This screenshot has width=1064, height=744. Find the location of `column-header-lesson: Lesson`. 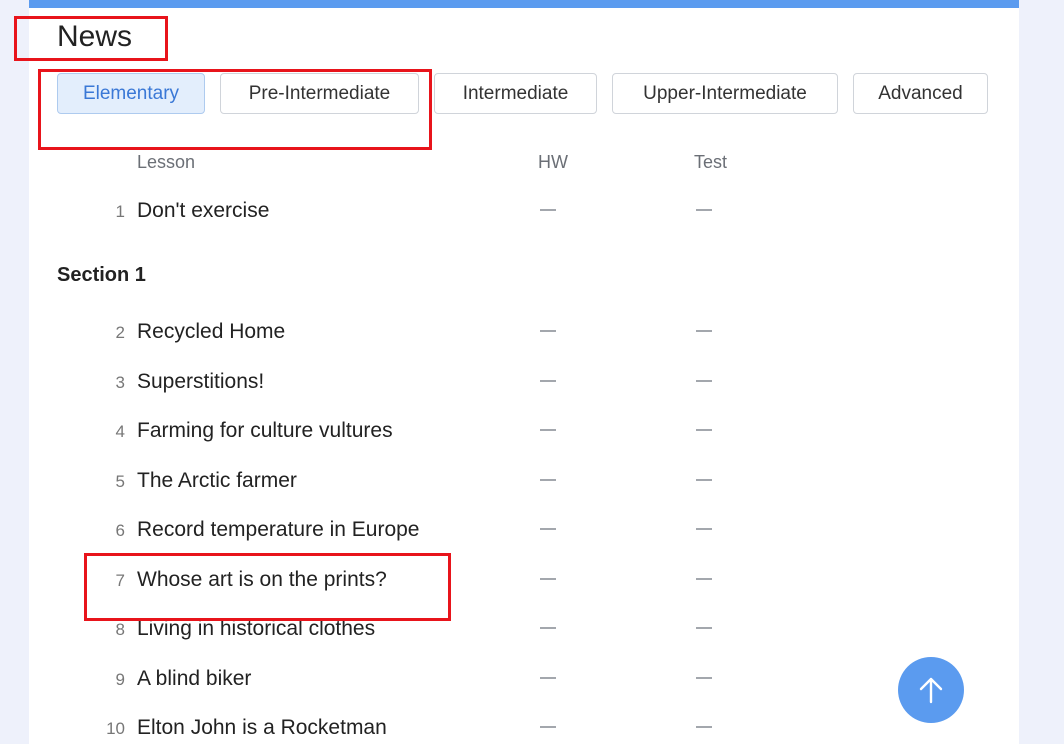

column-header-lesson: Lesson is located at coordinates (166, 162).